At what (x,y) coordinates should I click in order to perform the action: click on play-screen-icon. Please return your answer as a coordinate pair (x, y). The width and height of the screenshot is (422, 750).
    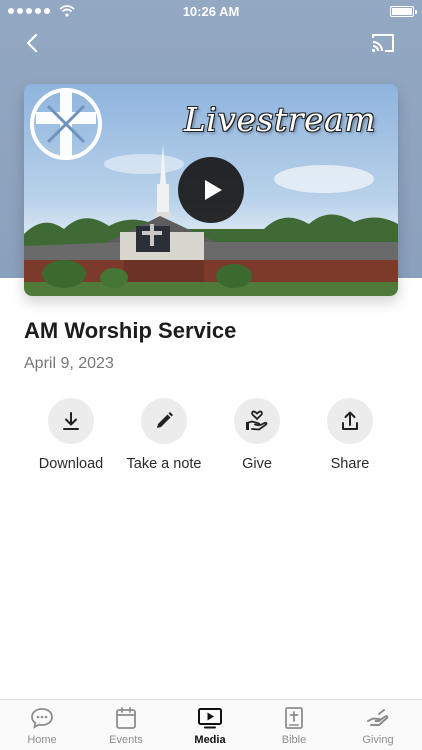
    Looking at the image, I should click on (210, 718).